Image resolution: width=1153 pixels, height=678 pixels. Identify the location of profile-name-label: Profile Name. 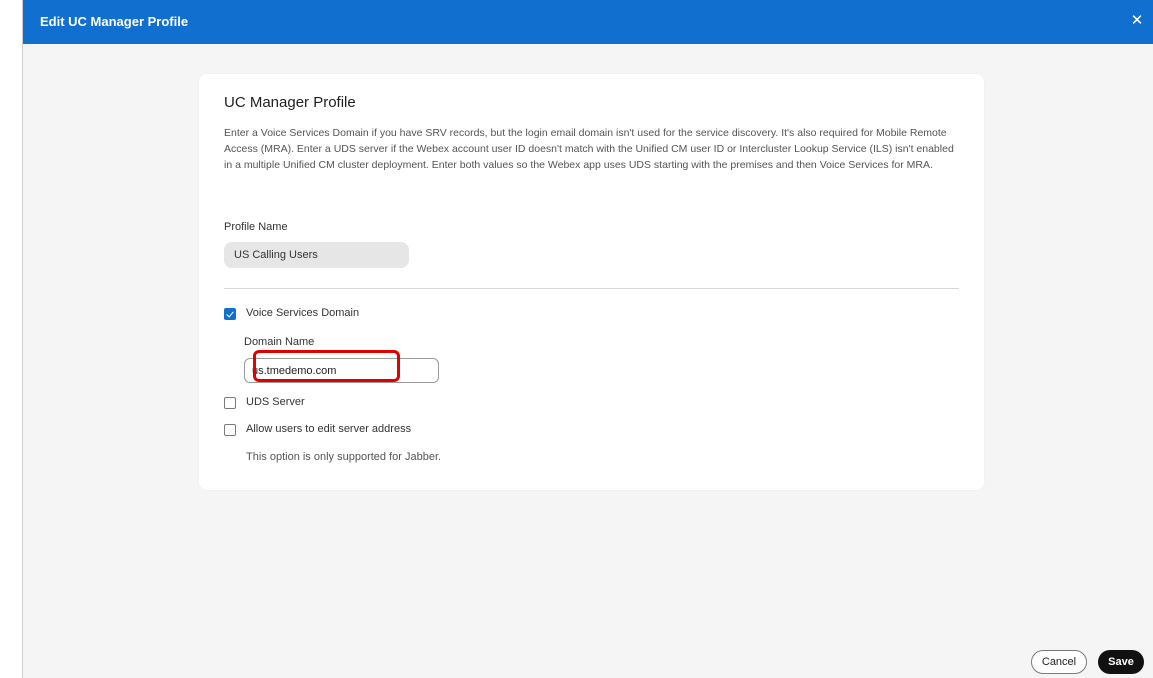
(256, 227).